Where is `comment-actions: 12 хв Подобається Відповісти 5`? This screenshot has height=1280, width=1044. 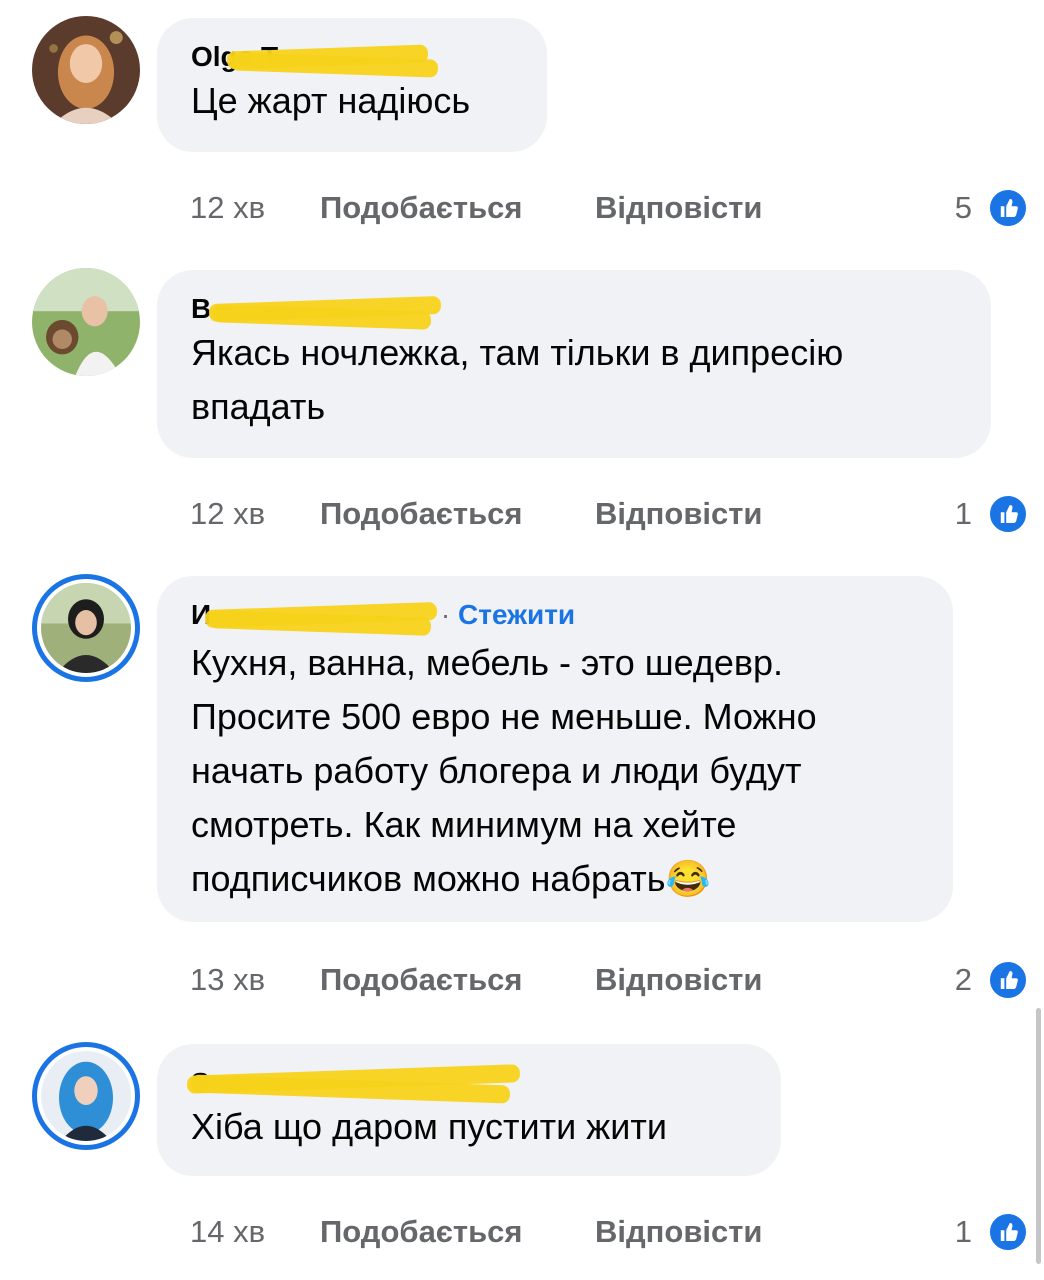
comment-actions: 12 хв Подобається Відповісти 5 is located at coordinates (617, 208).